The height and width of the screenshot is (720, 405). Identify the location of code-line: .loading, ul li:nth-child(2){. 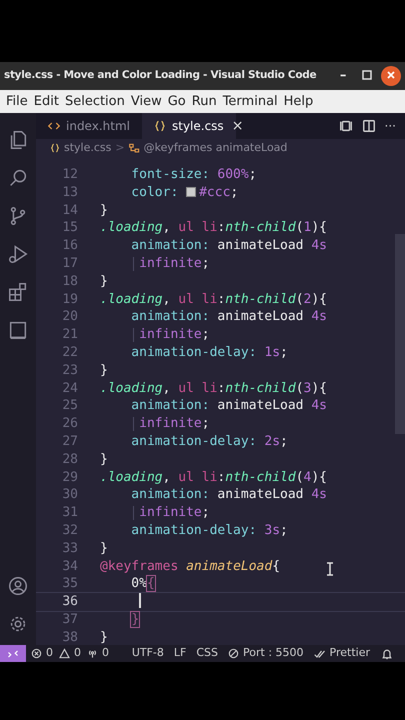
(213, 299).